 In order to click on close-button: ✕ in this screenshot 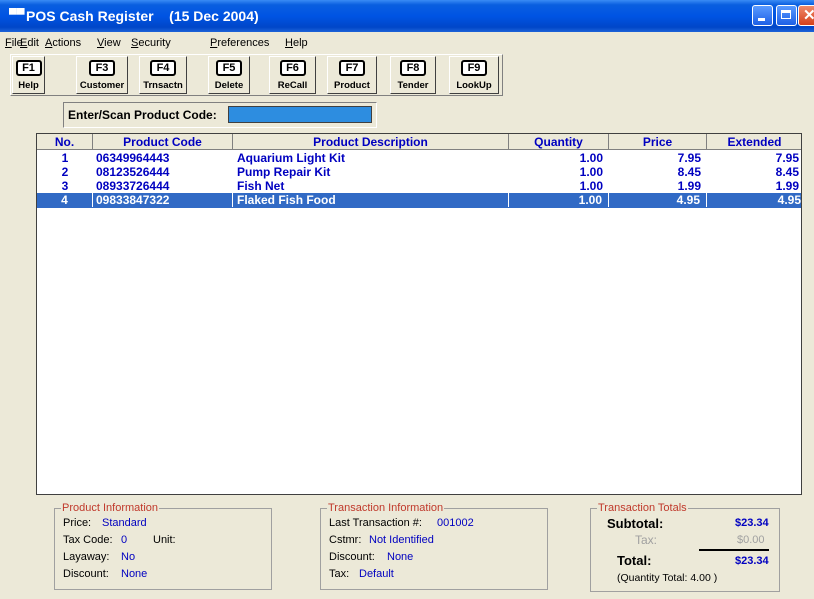, I will do `click(806, 15)`.